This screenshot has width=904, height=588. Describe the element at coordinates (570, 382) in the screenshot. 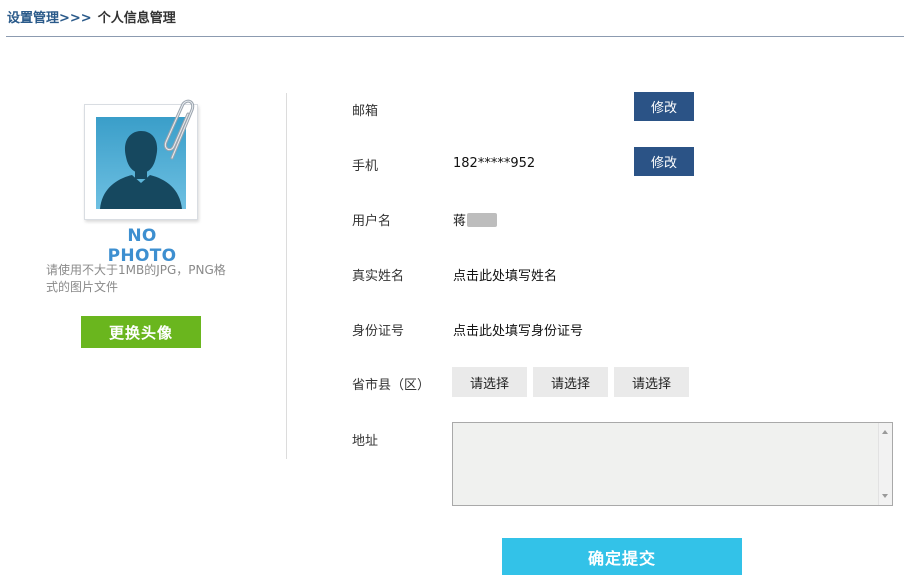

I see `city-select: 请选择` at that location.